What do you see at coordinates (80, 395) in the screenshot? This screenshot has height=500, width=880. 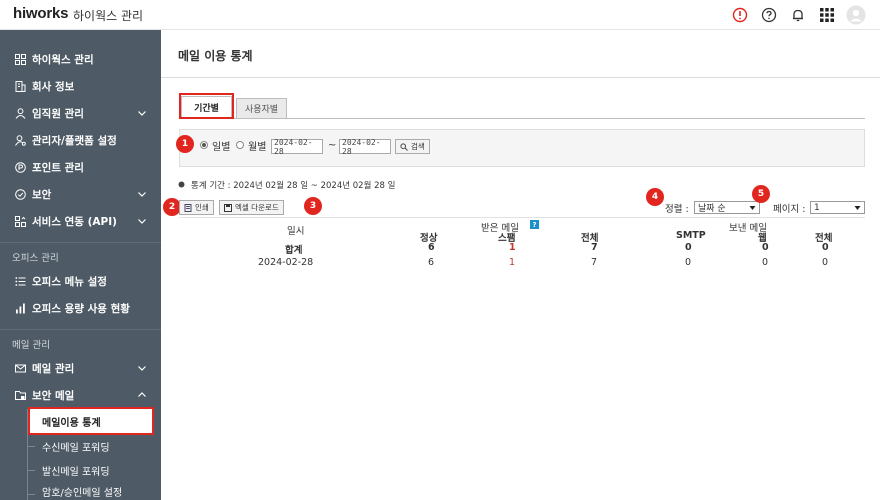 I see `sidebar-item-secure-mail: 보안 메일` at bounding box center [80, 395].